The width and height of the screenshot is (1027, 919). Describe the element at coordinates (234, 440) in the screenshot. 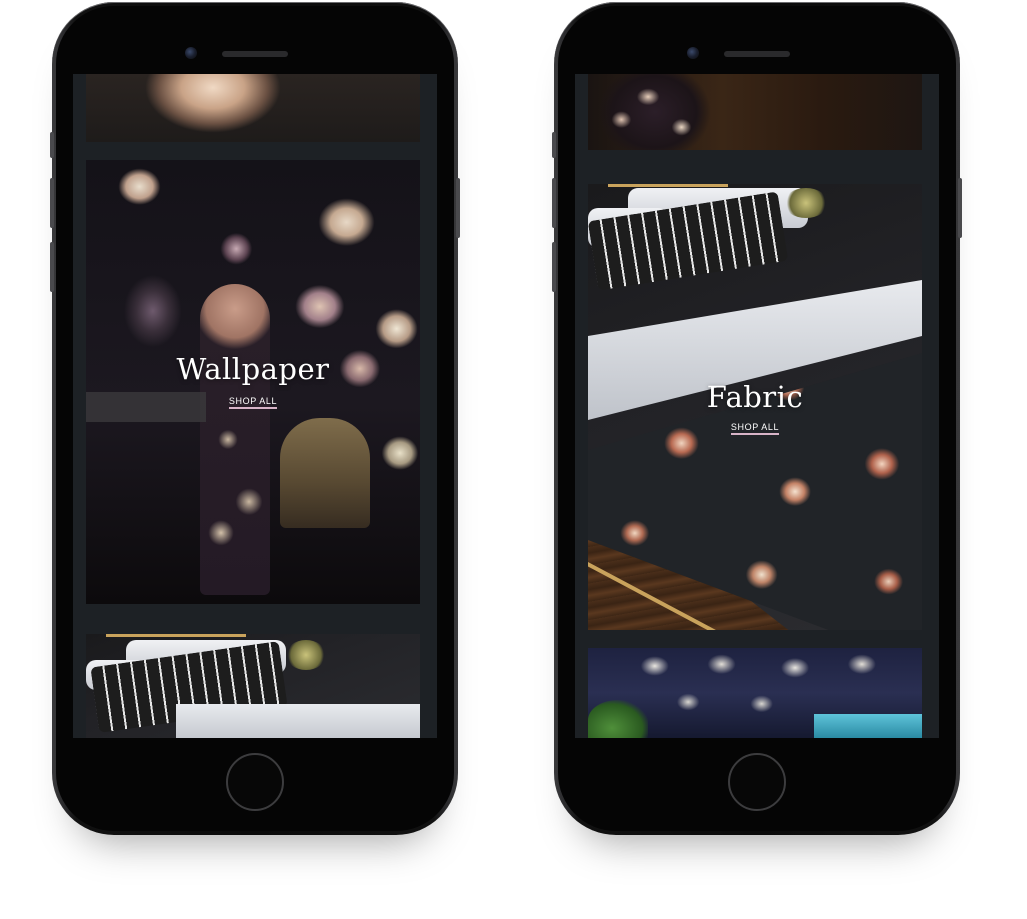

I see `model-image` at that location.